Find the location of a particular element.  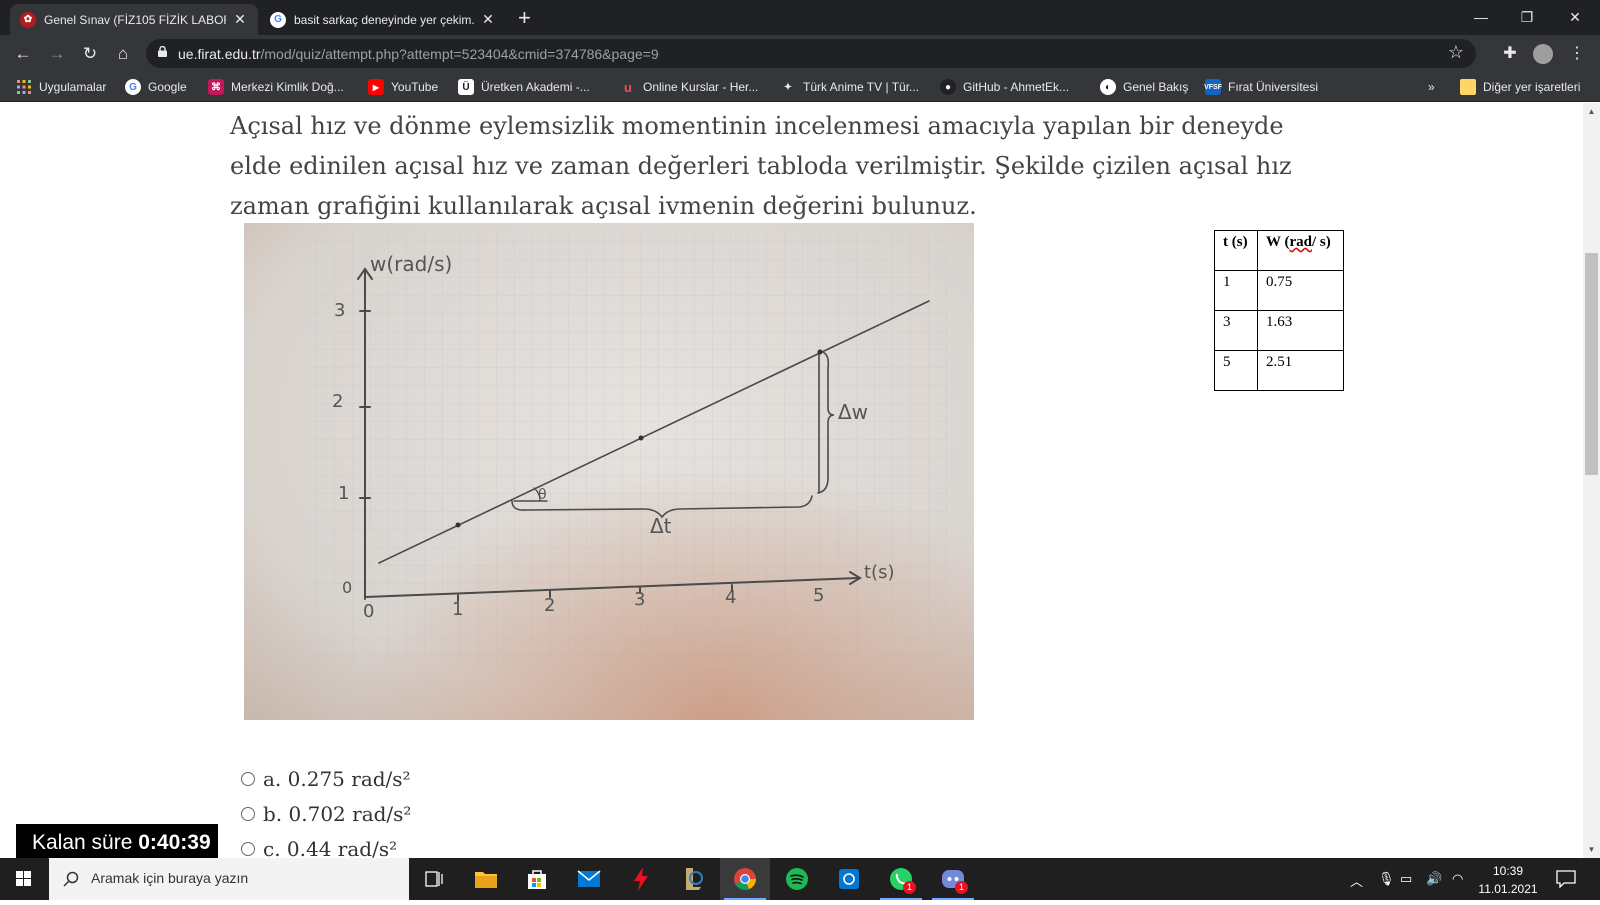

task-view-icon is located at coordinates (434, 879).